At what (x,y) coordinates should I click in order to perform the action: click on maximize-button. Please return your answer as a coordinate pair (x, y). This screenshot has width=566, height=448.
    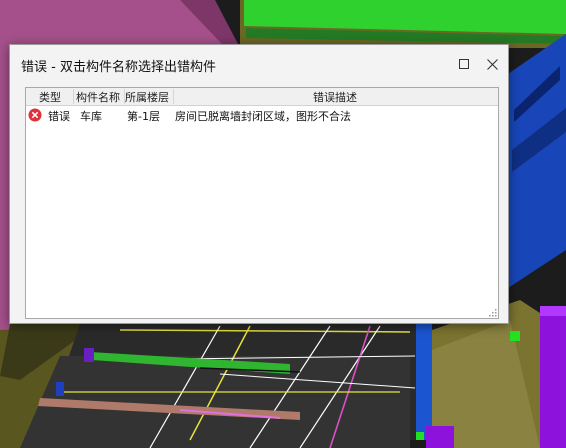
    Looking at the image, I should click on (464, 64).